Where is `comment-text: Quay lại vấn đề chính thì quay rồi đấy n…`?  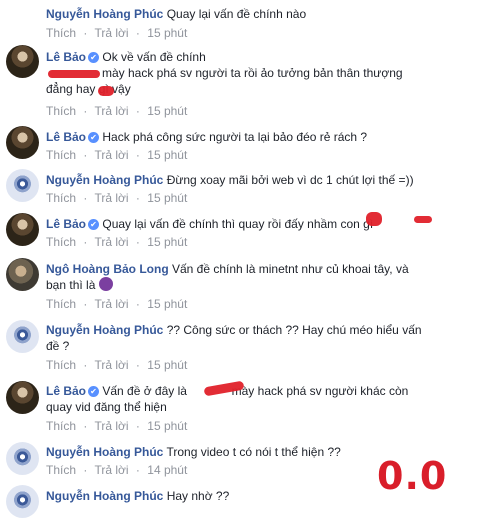 comment-text: Quay lại vấn đề chính thì quay rồi đấy n… is located at coordinates (238, 224).